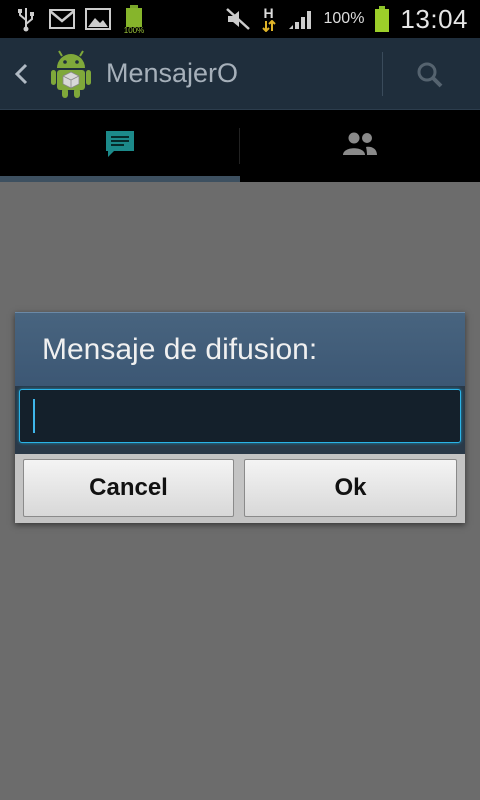 The image size is (480, 800). I want to click on signal-strength-icon, so click(301, 19).